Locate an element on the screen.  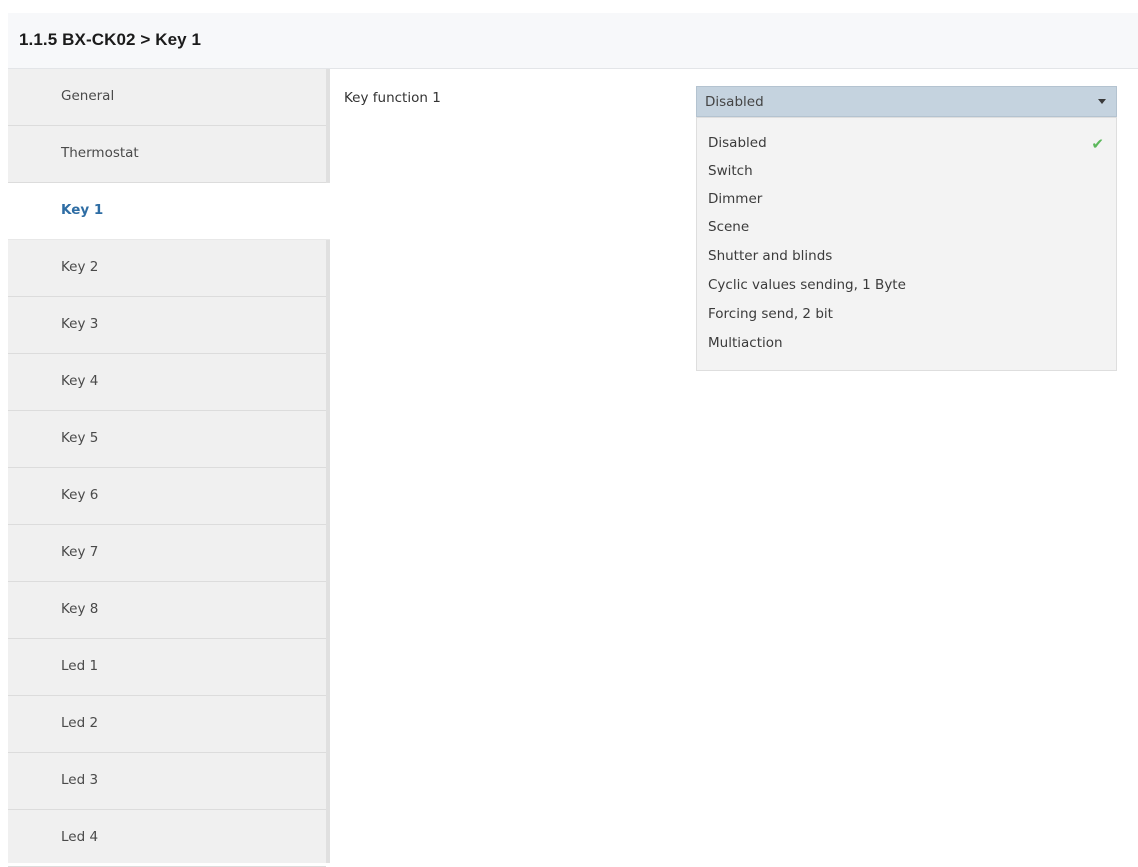
option-label: Forcing send, 2 bit is located at coordinates (770, 314).